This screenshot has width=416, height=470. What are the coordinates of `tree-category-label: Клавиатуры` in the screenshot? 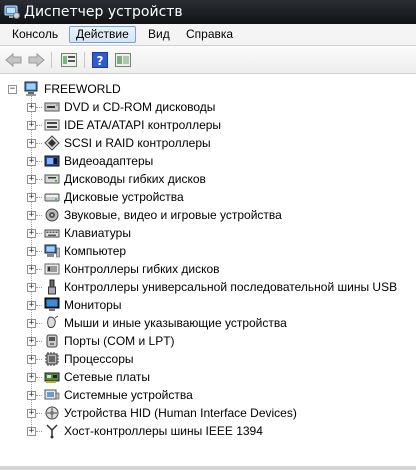 It's located at (97, 233).